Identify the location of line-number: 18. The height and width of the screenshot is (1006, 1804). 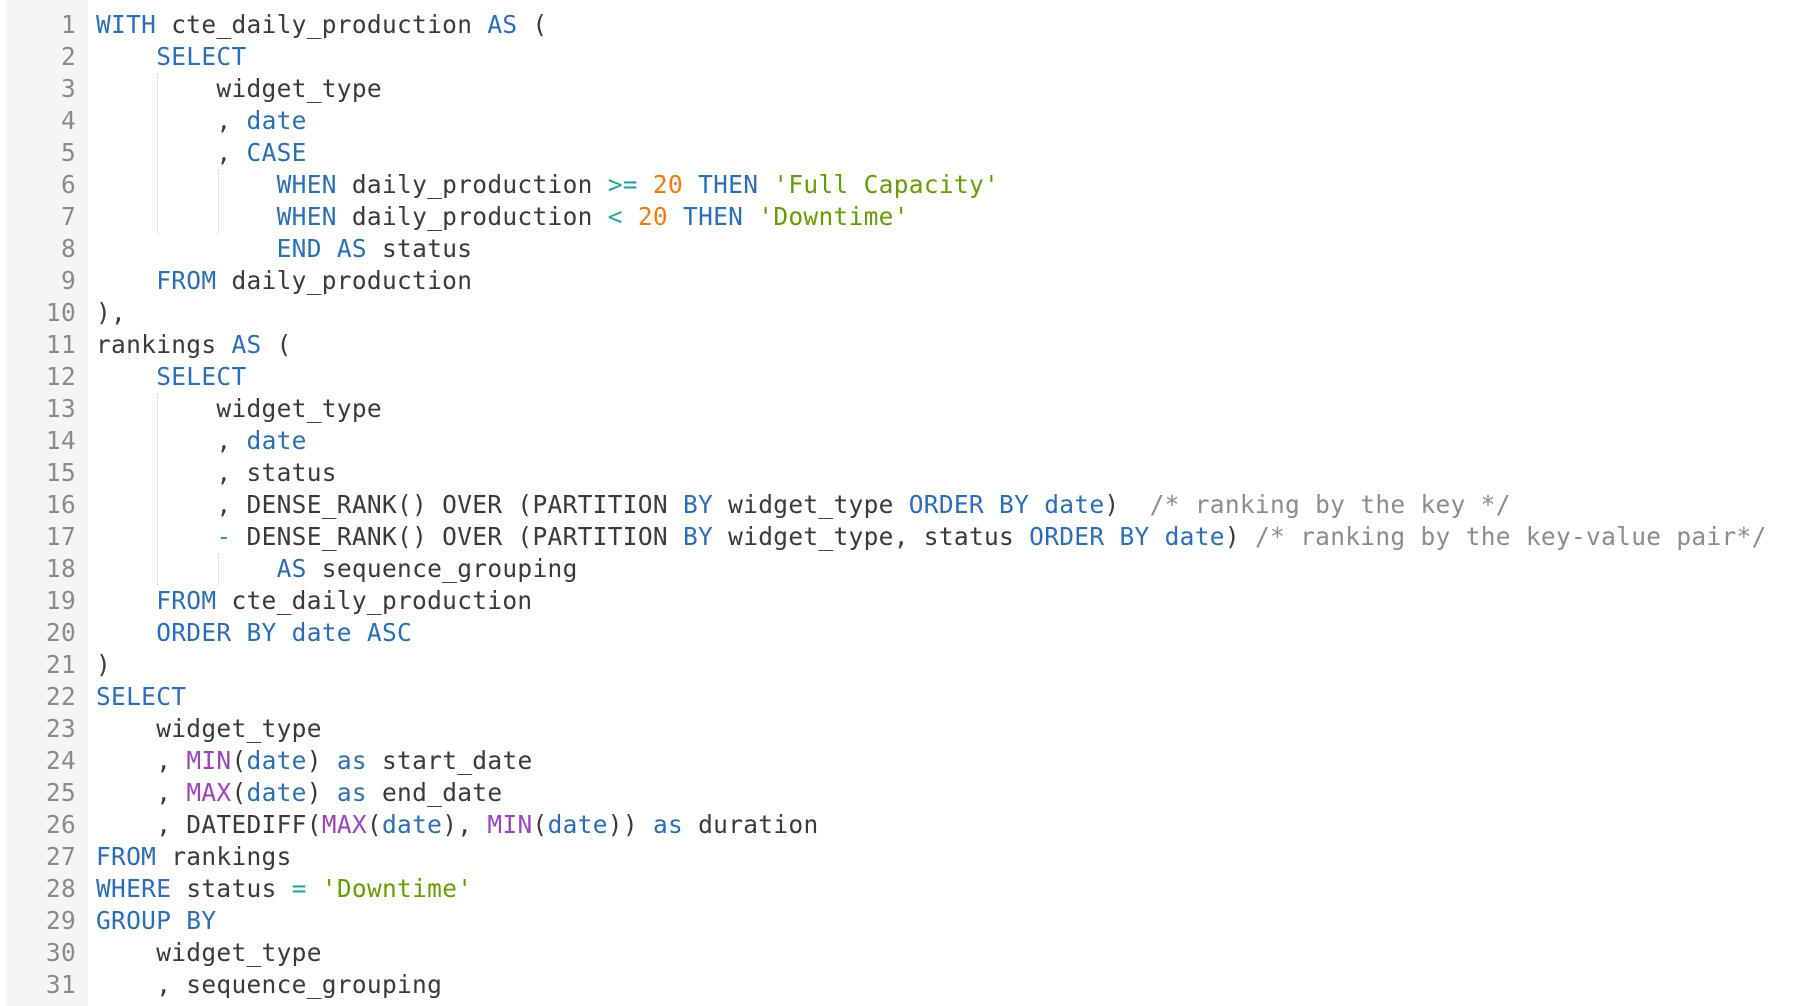
(60, 568).